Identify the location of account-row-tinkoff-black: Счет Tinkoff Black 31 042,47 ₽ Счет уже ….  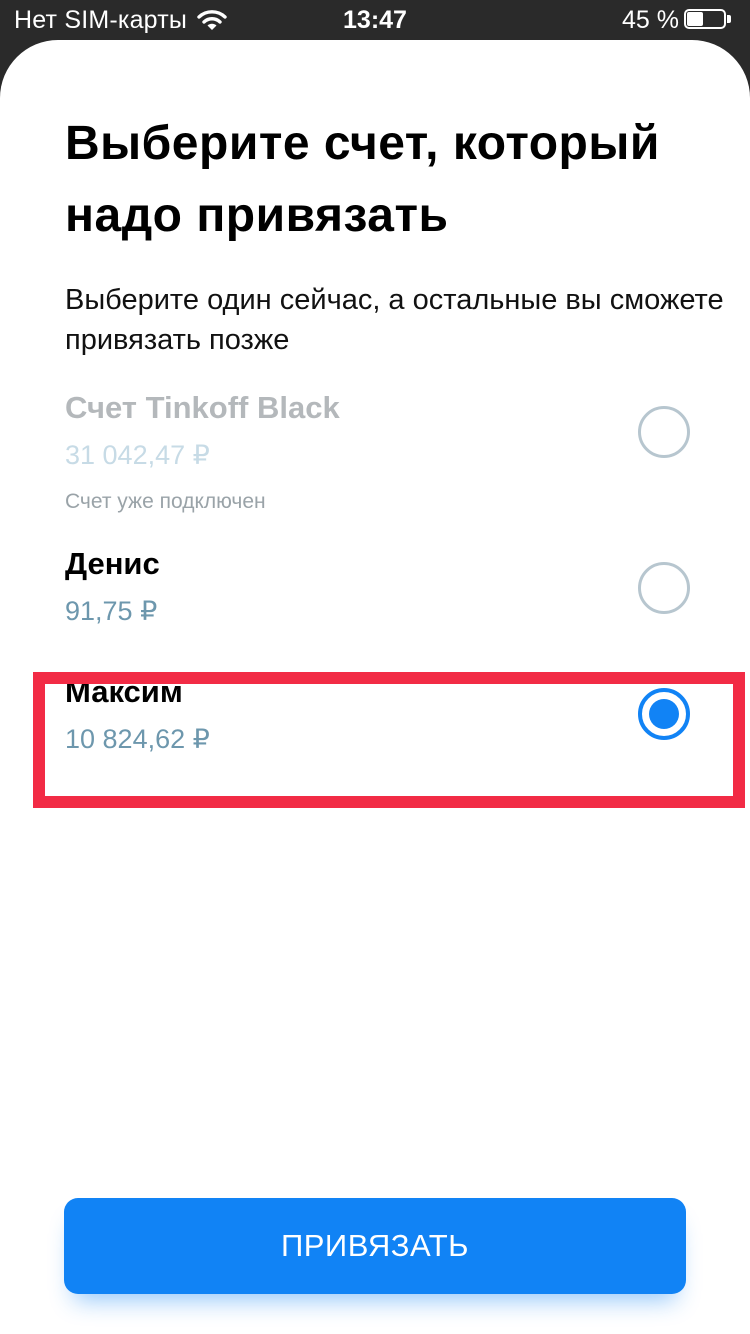
(377, 453).